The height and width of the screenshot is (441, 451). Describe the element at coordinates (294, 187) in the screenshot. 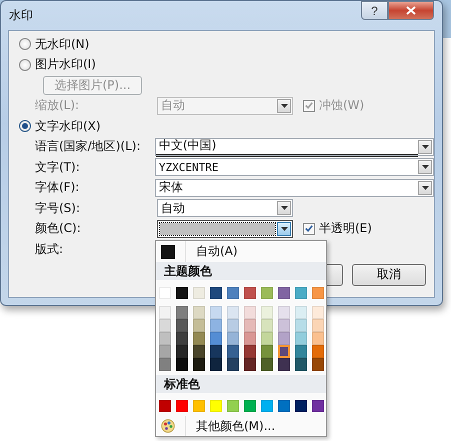

I see `font-dropdown: 宋体` at that location.